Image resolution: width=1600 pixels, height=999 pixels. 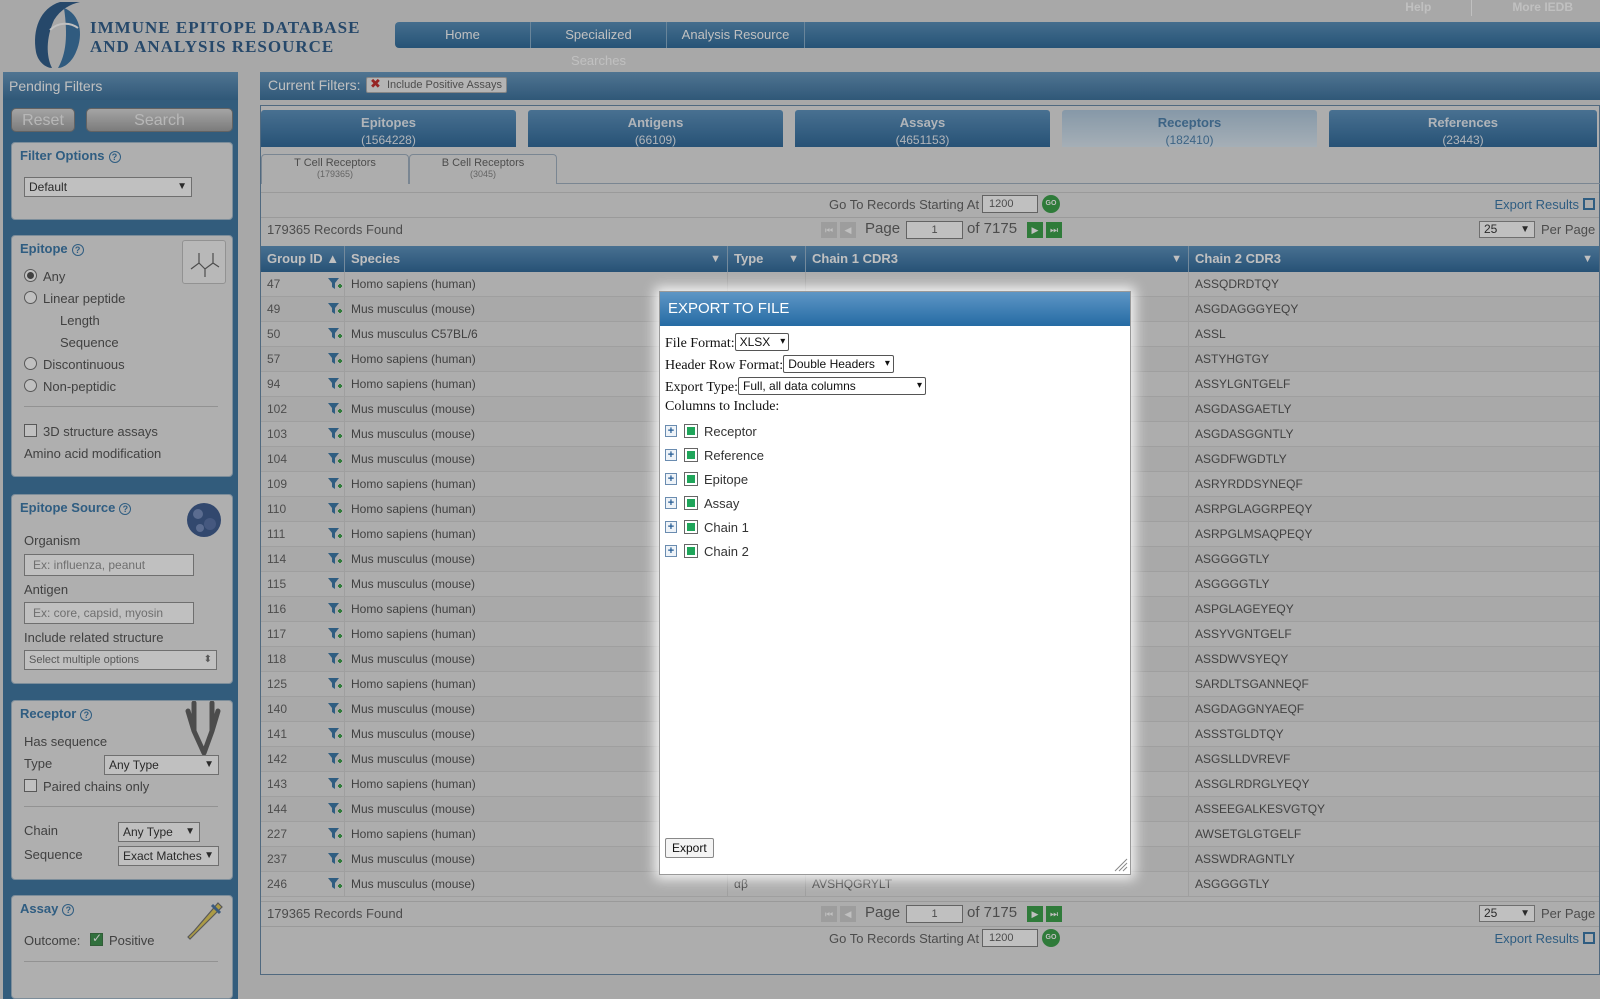 I want to click on header-row-format-row: Header Row Format: Double Headers ▾, so click(x=779, y=364).